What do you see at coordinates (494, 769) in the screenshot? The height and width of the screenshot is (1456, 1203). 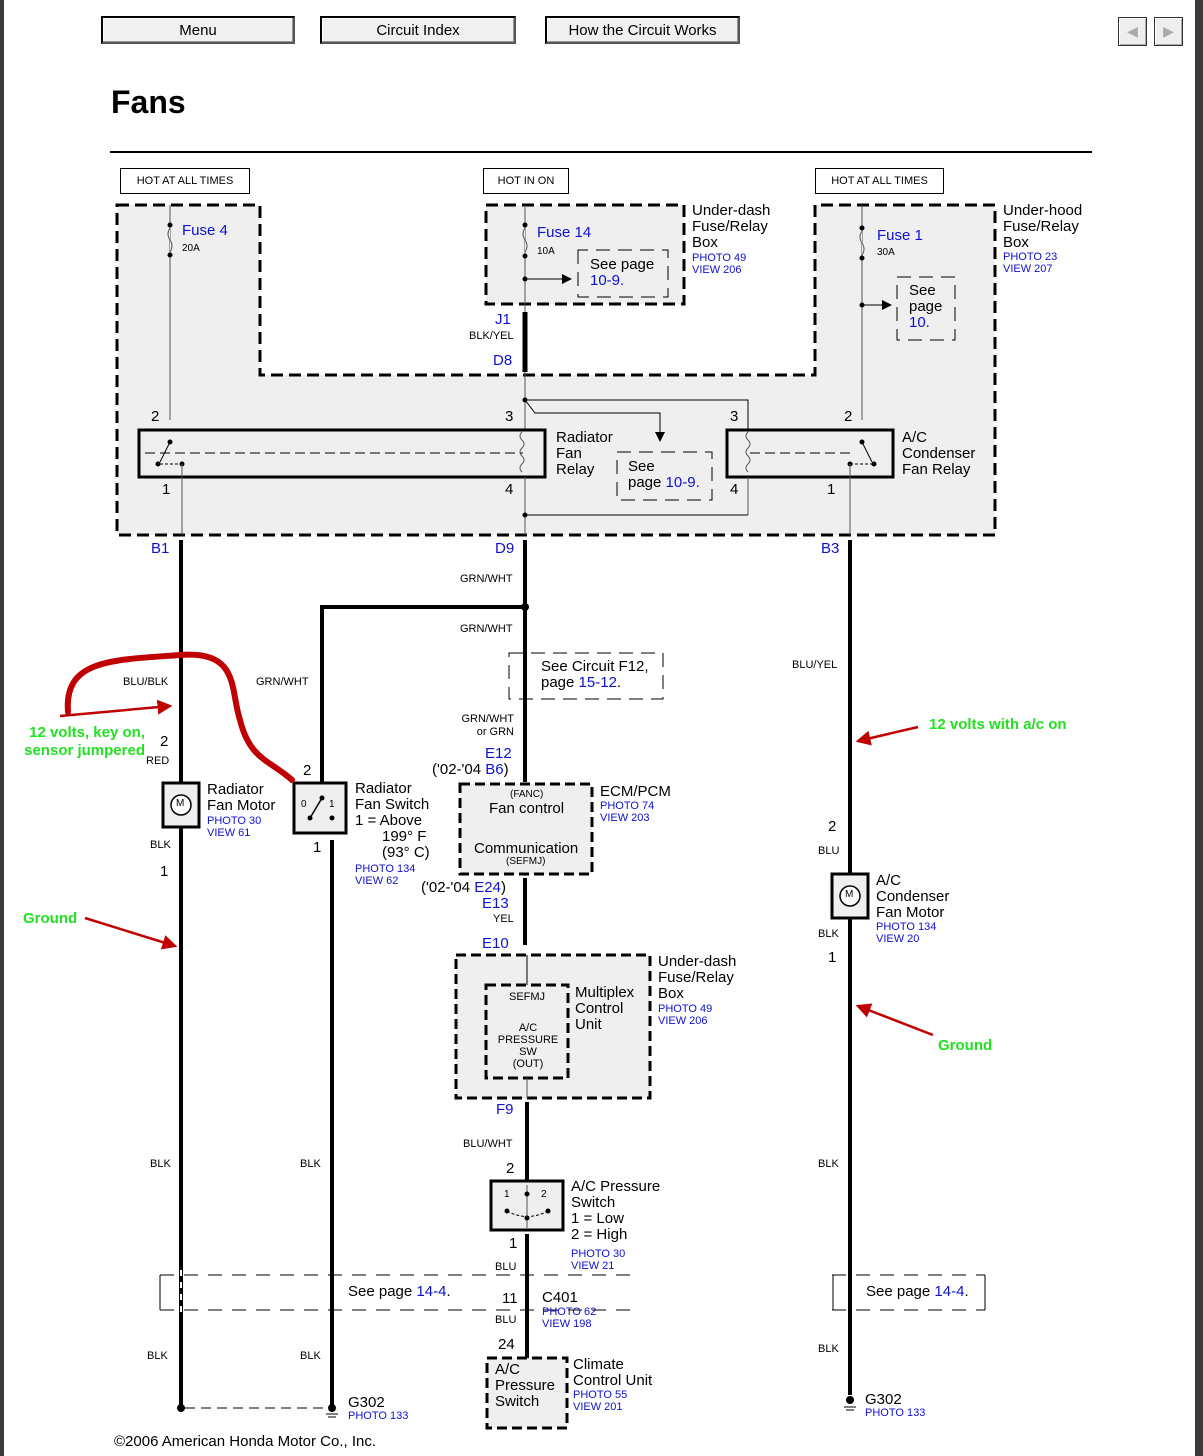 I see `label-line: B6` at bounding box center [494, 769].